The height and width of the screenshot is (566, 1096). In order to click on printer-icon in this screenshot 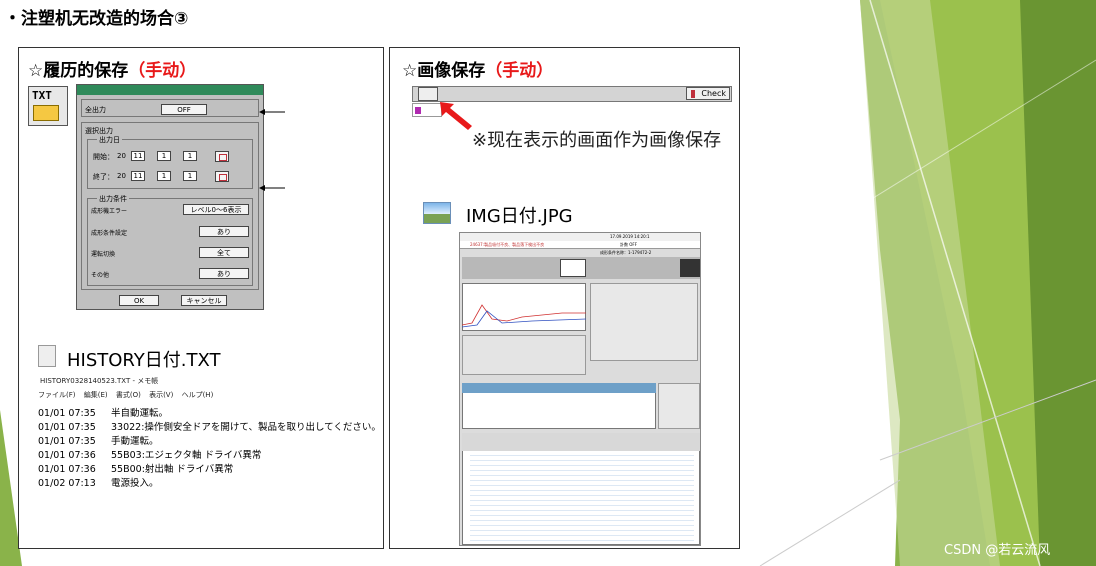, I will do `click(428, 94)`.